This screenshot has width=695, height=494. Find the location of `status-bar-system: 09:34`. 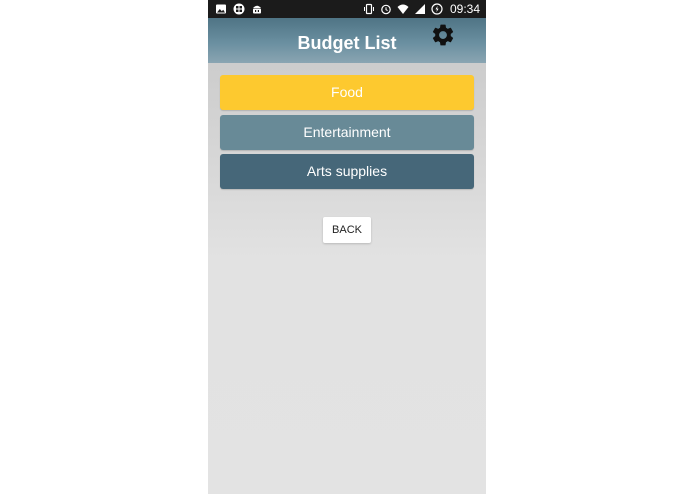

status-bar-system: 09:34 is located at coordinates (421, 9).